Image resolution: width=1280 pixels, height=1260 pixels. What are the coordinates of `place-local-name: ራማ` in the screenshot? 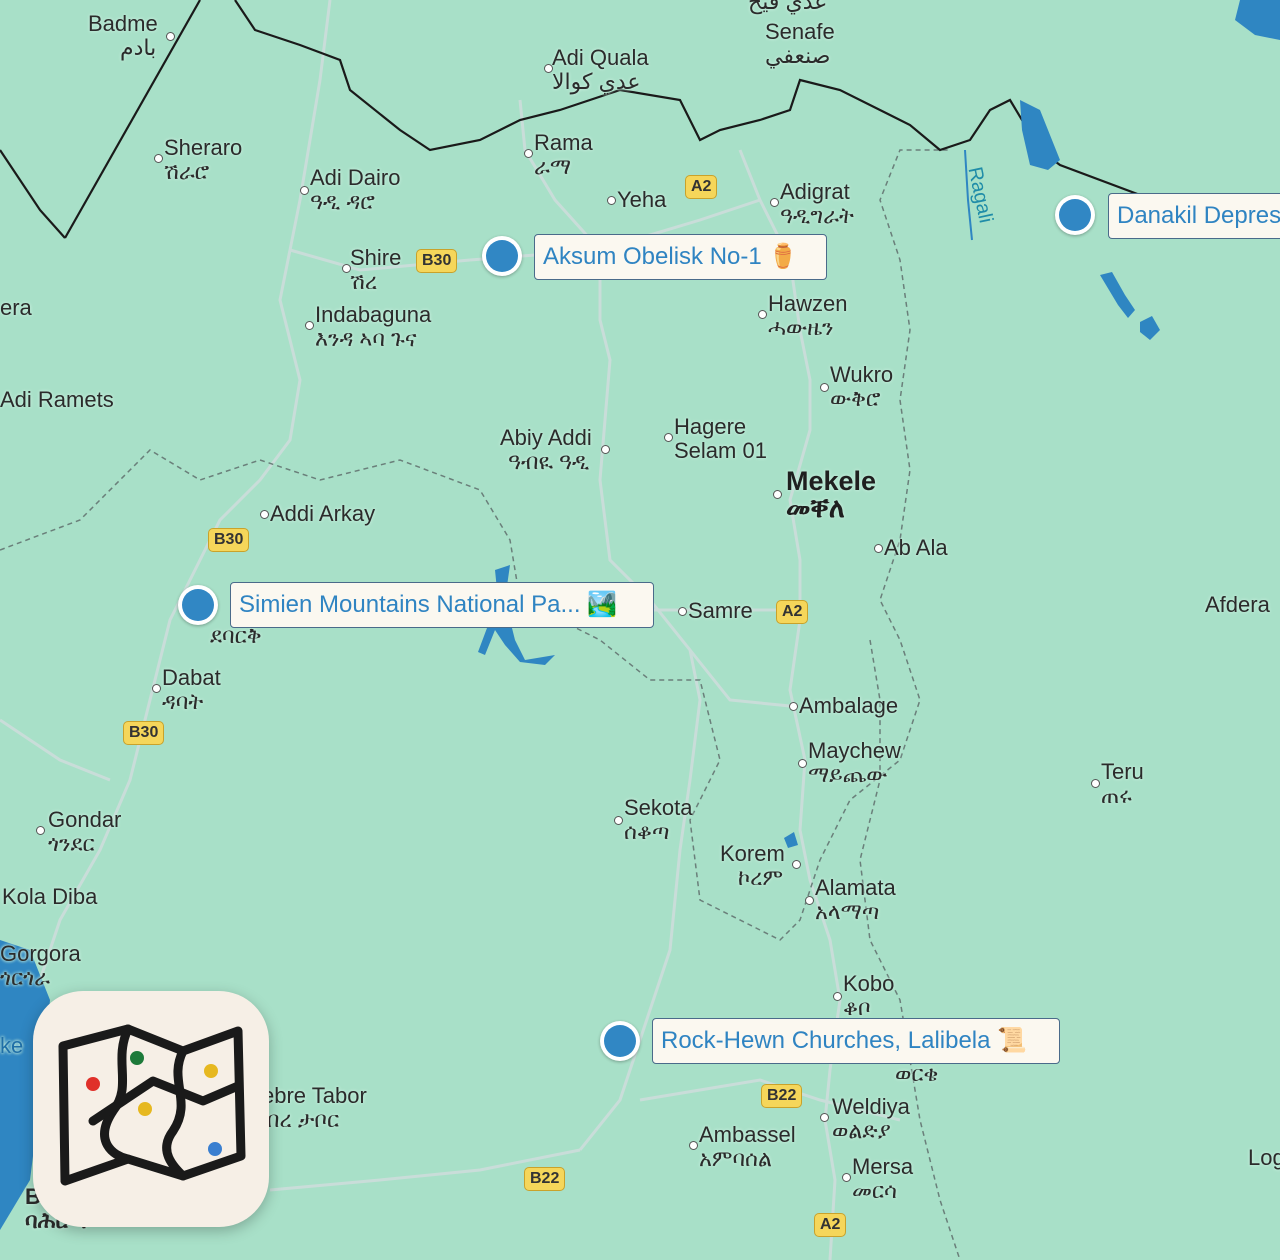 It's located at (553, 166).